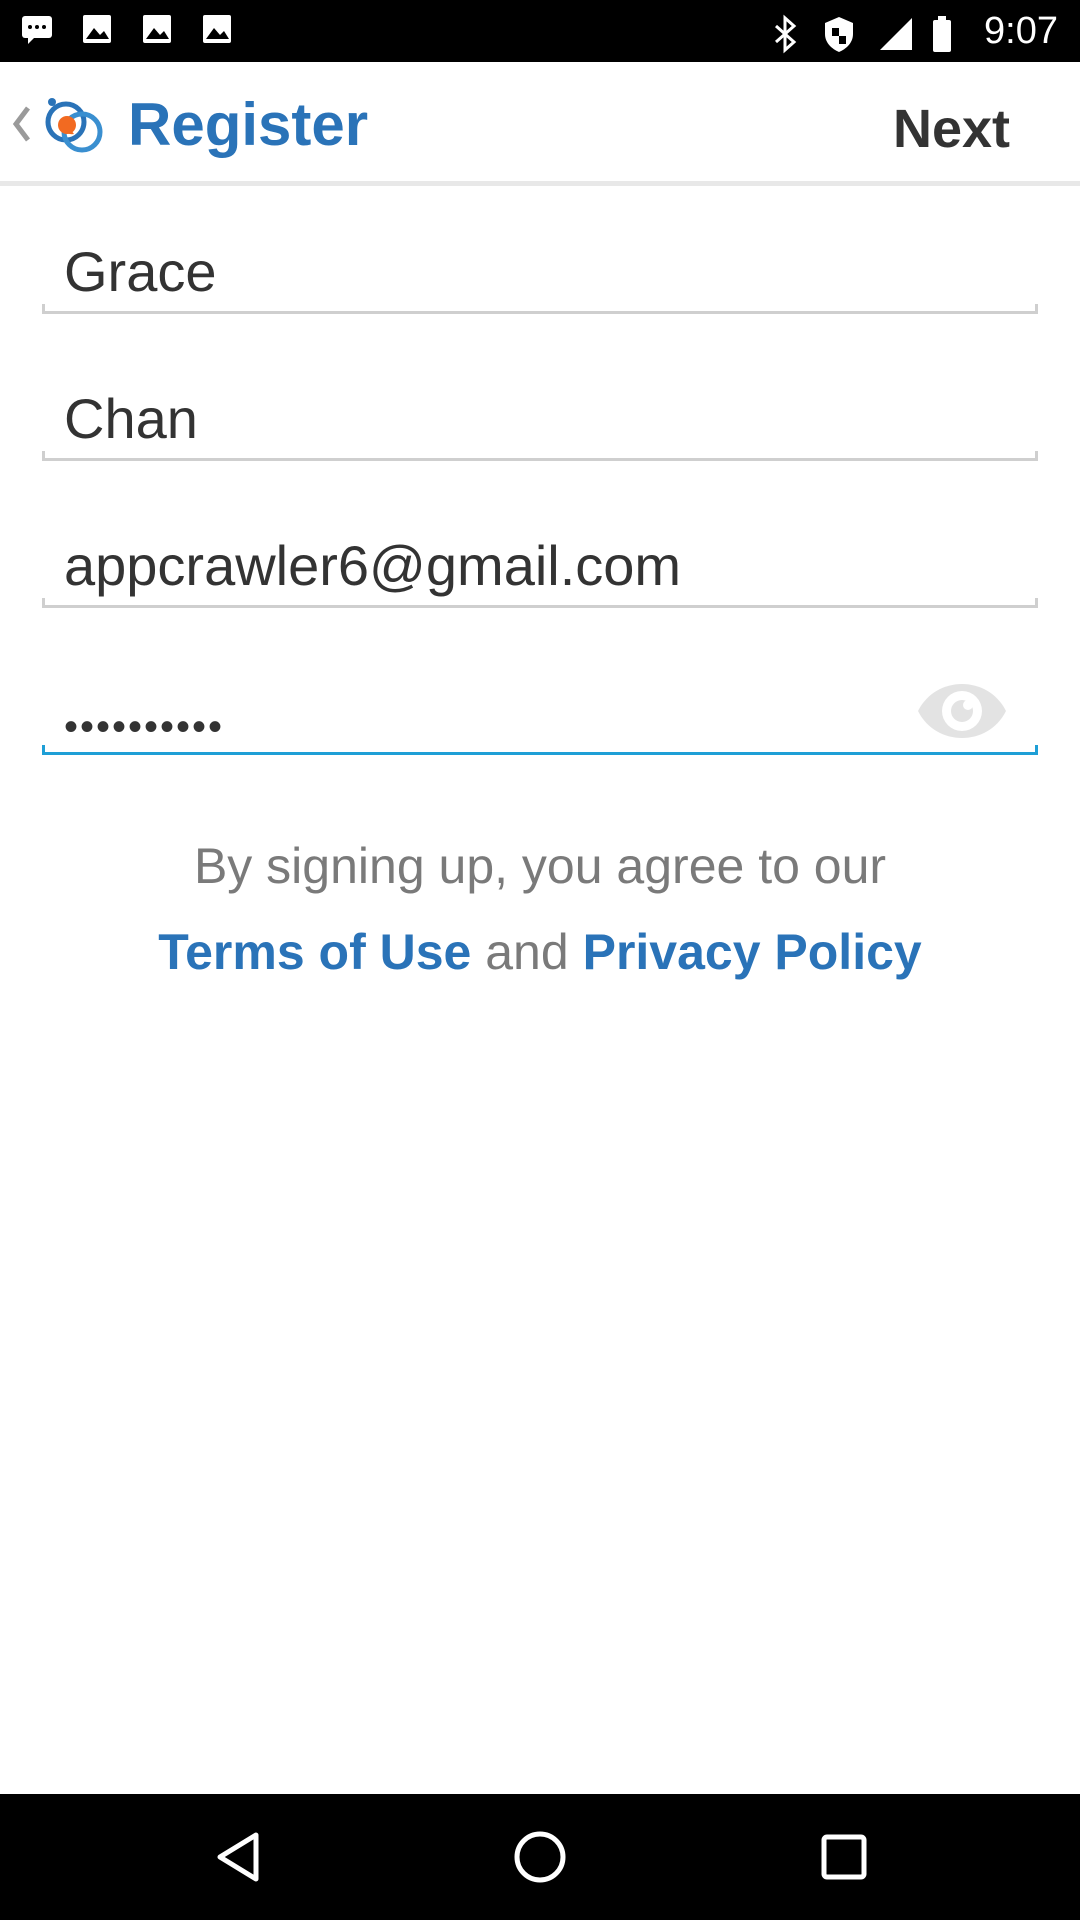 This screenshot has height=1920, width=1080. What do you see at coordinates (785, 34) in the screenshot?
I see `bluetooth-icon` at bounding box center [785, 34].